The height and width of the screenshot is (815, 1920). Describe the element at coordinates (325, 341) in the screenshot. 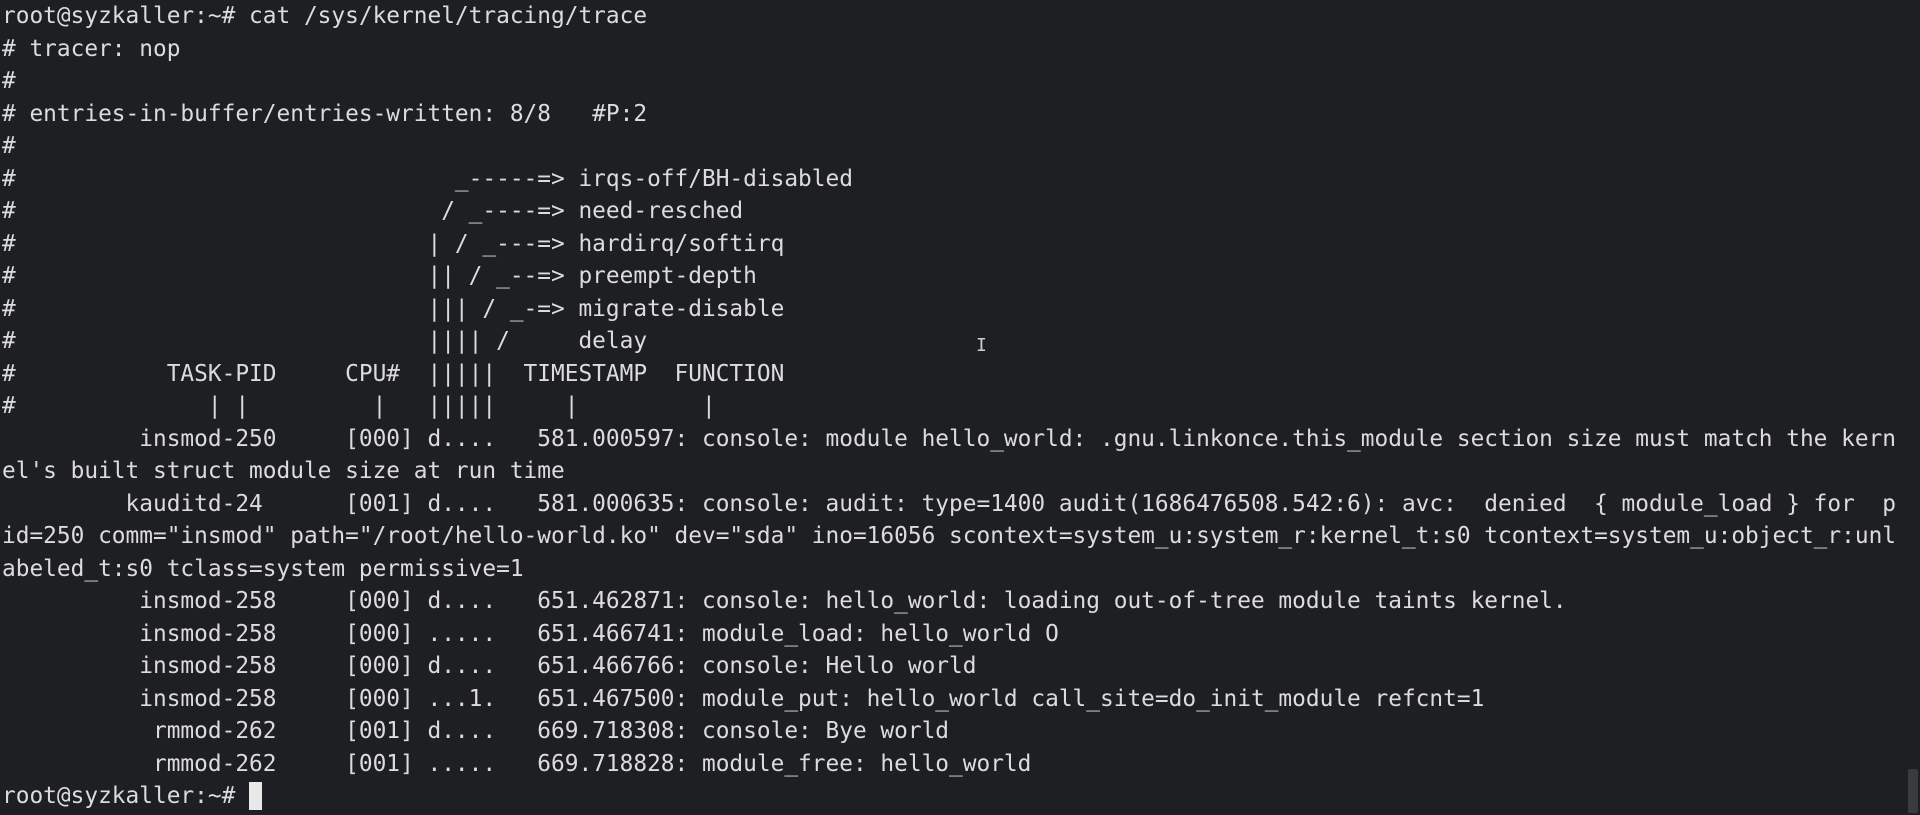

I see `terminal-line: # |||| / delay` at that location.